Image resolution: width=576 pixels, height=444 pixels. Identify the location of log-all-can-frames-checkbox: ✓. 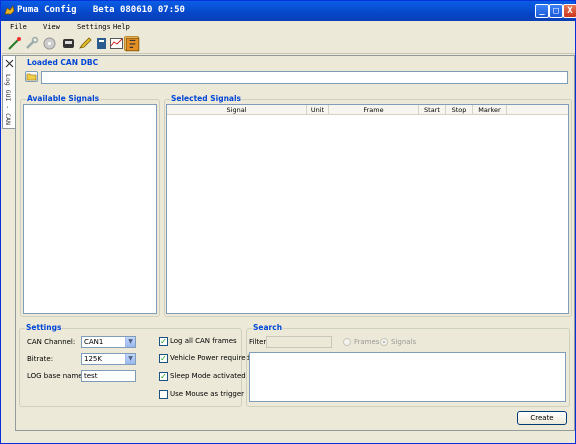
(163, 341).